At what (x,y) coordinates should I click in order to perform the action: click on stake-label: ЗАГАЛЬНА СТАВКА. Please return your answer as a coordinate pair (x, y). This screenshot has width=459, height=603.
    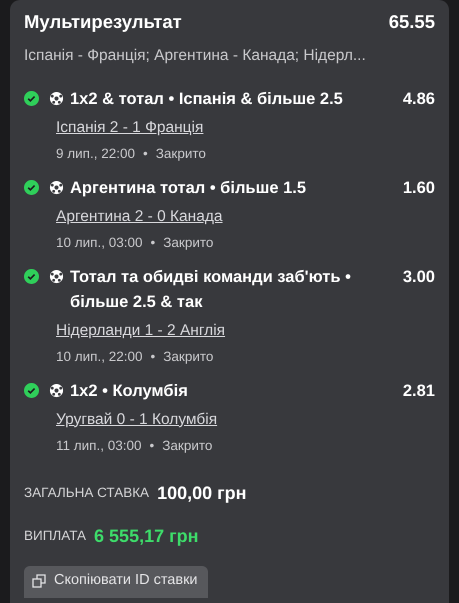
    Looking at the image, I should click on (87, 493).